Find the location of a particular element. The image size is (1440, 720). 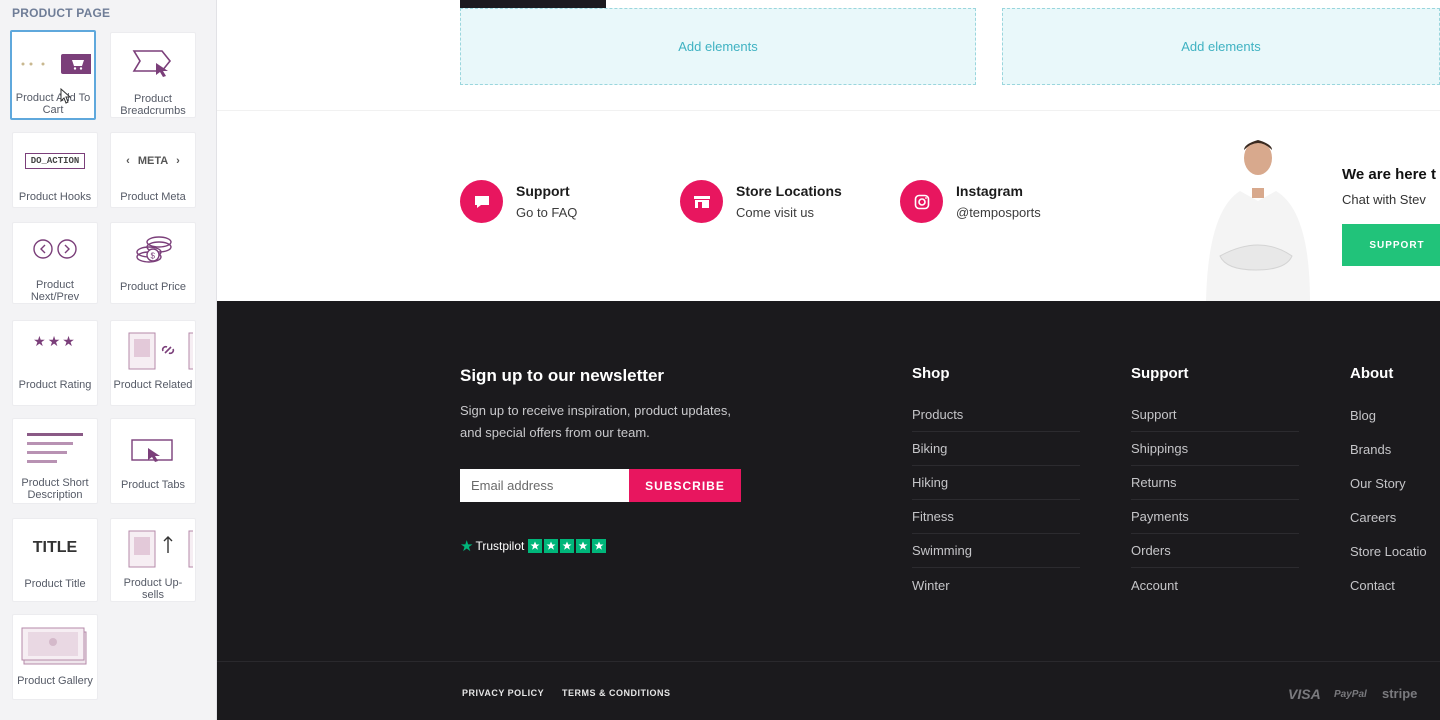

widget-label: Product Rating is located at coordinates (55, 385).